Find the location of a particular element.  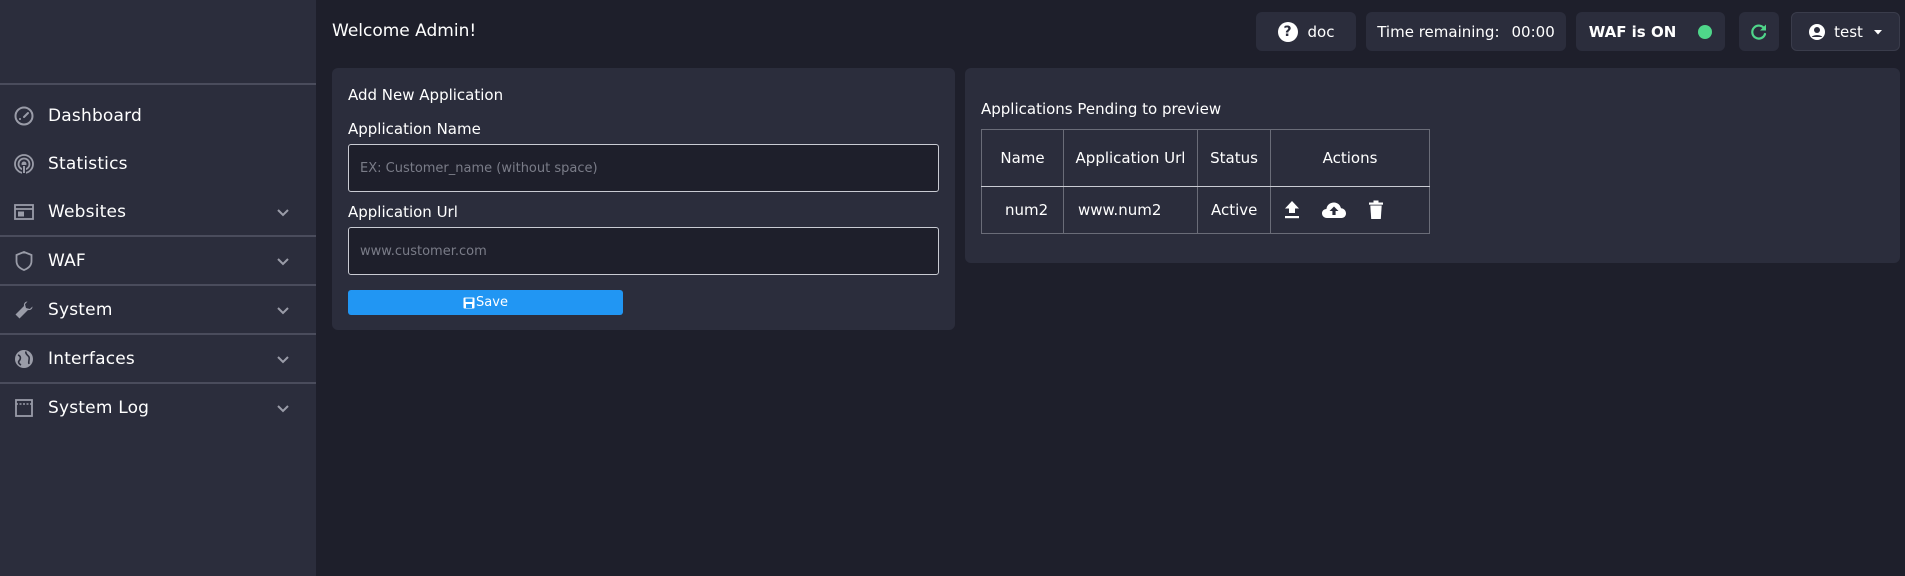

cloud-upload-icon is located at coordinates (1334, 210).